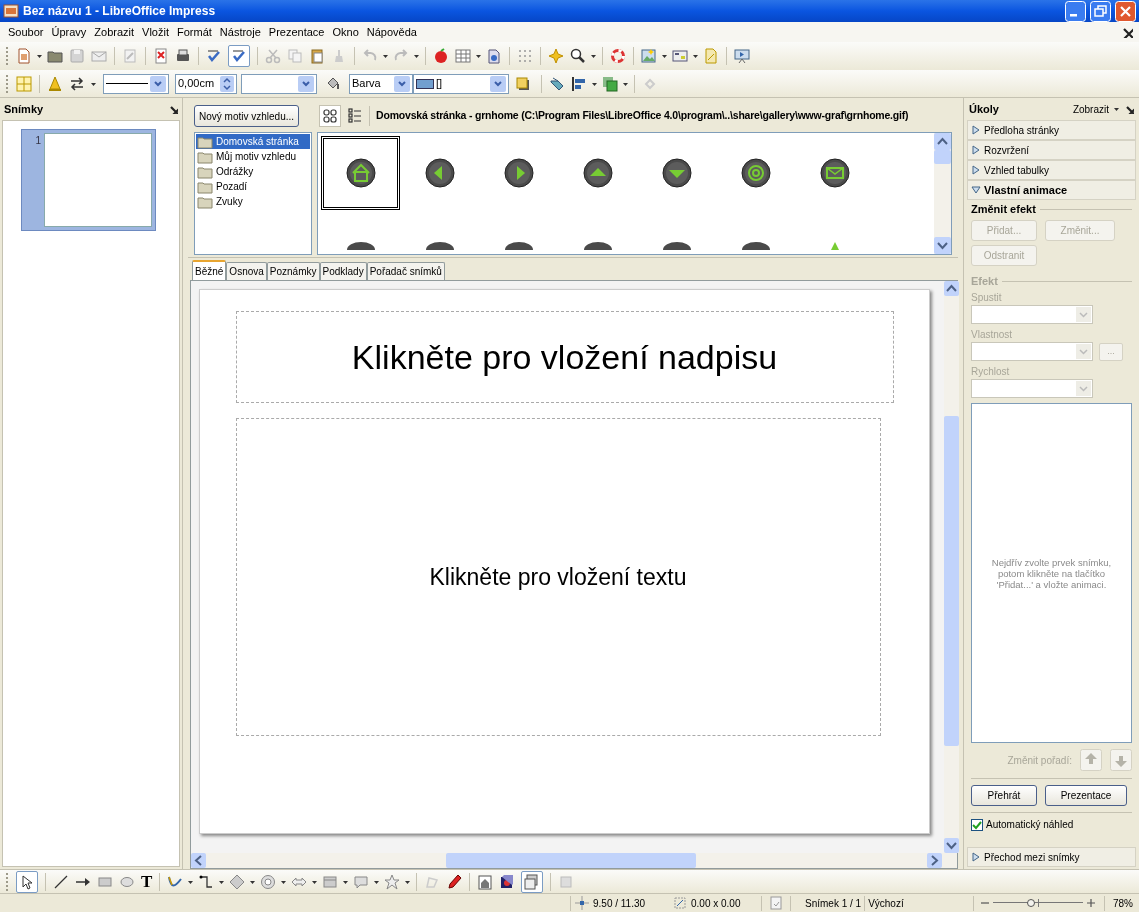 The width and height of the screenshot is (1139, 912). I want to click on slide-thumbnail: 1, so click(88, 180).